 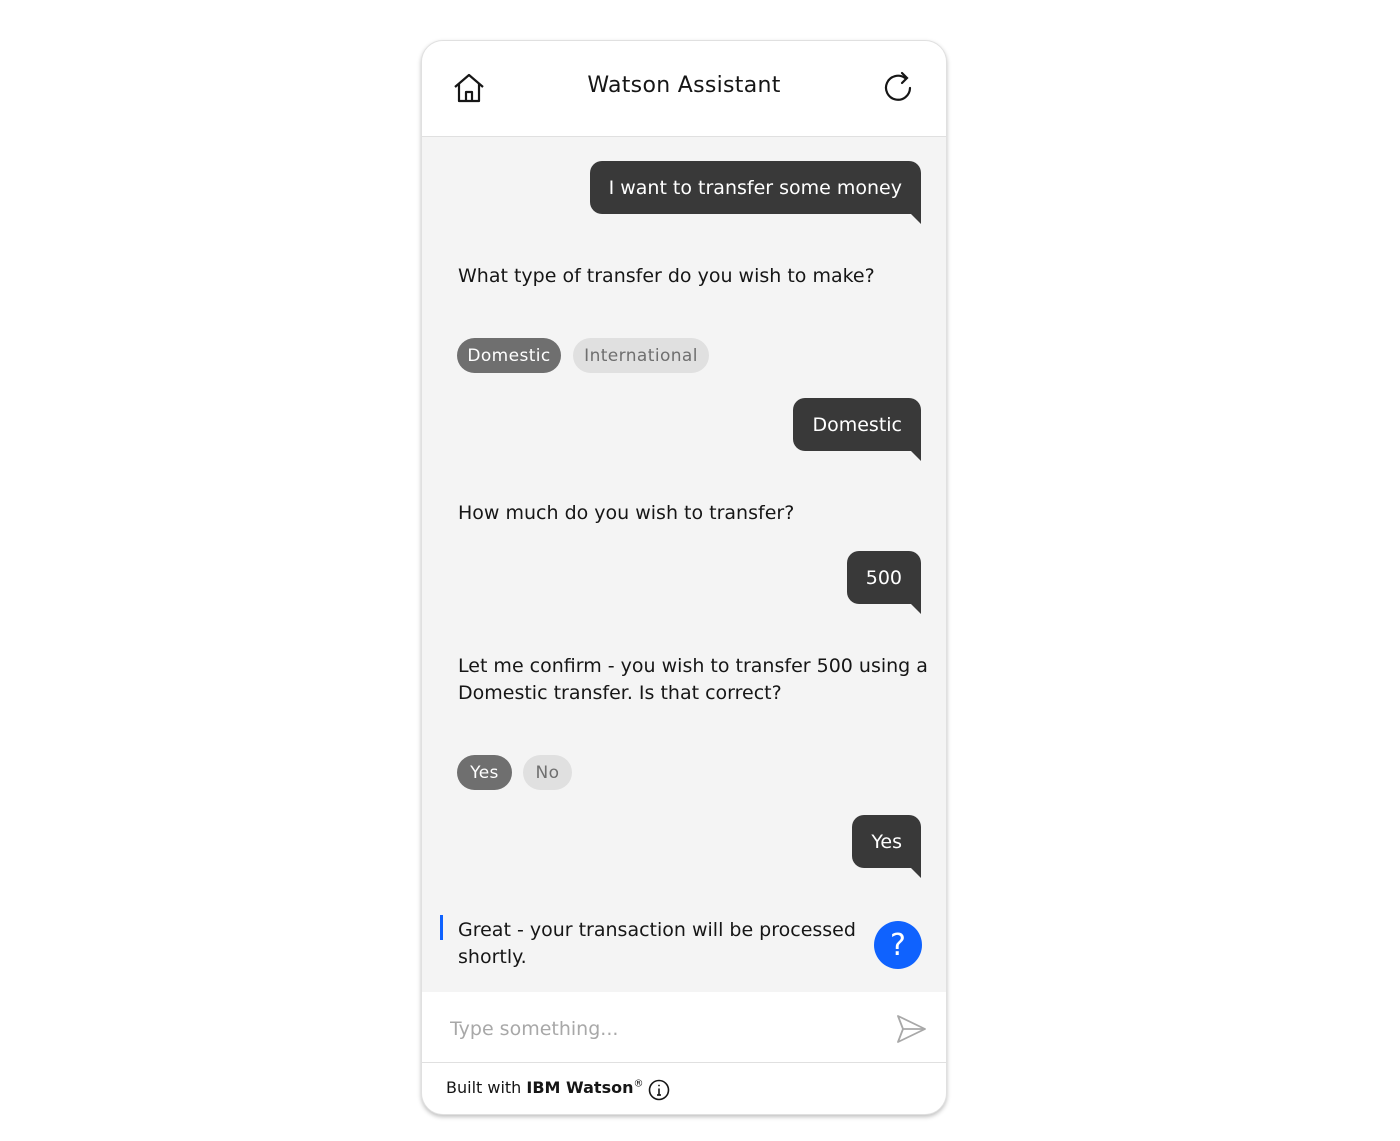 I want to click on composer, so click(x=684, y=1027).